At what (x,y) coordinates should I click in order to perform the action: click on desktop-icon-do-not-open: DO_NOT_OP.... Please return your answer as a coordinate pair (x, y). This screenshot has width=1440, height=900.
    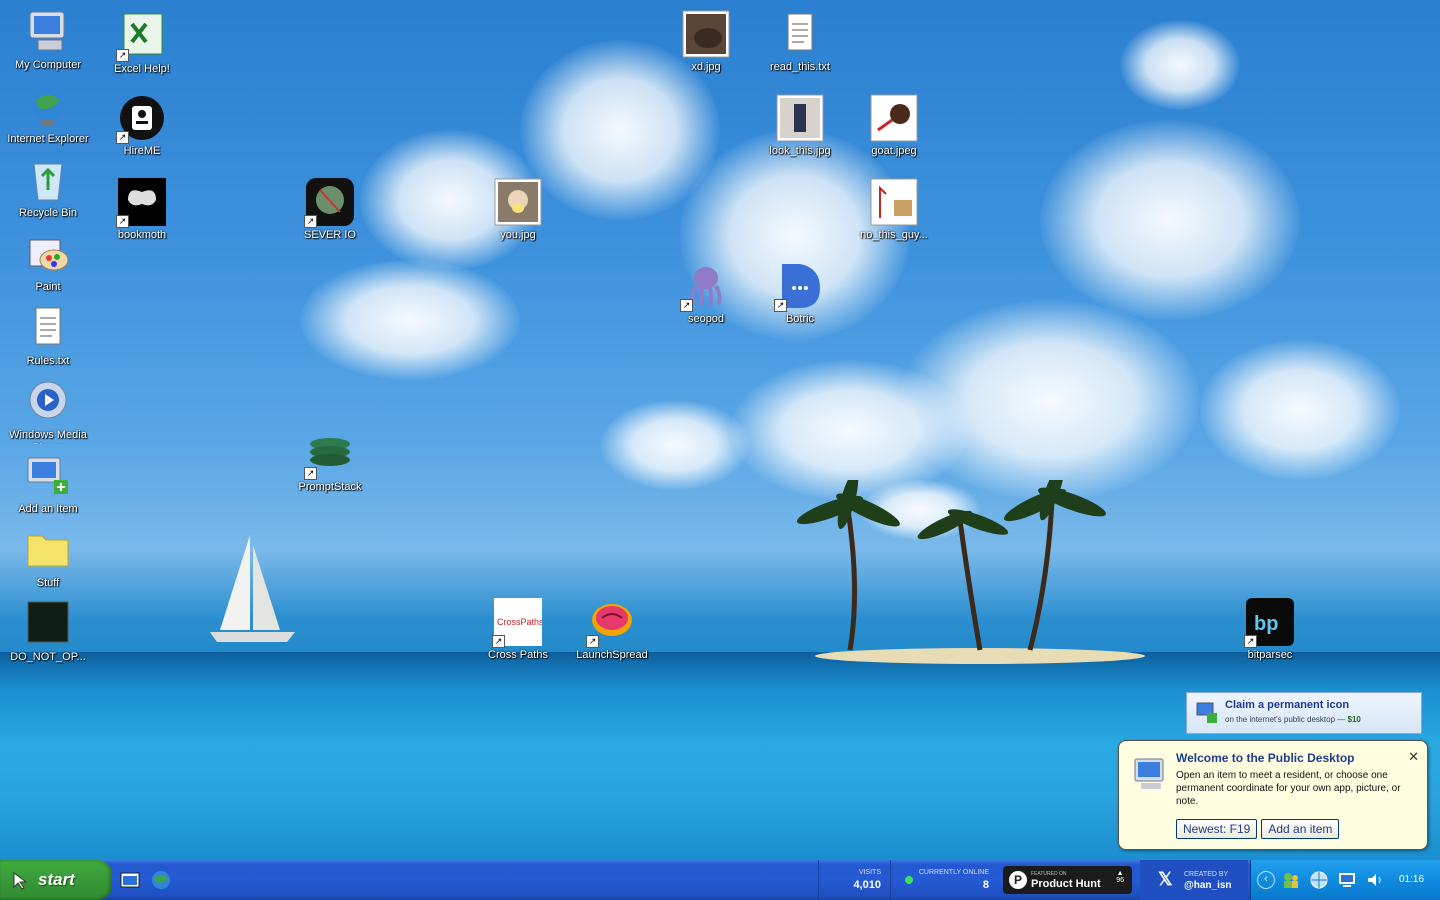
    Looking at the image, I should click on (48, 632).